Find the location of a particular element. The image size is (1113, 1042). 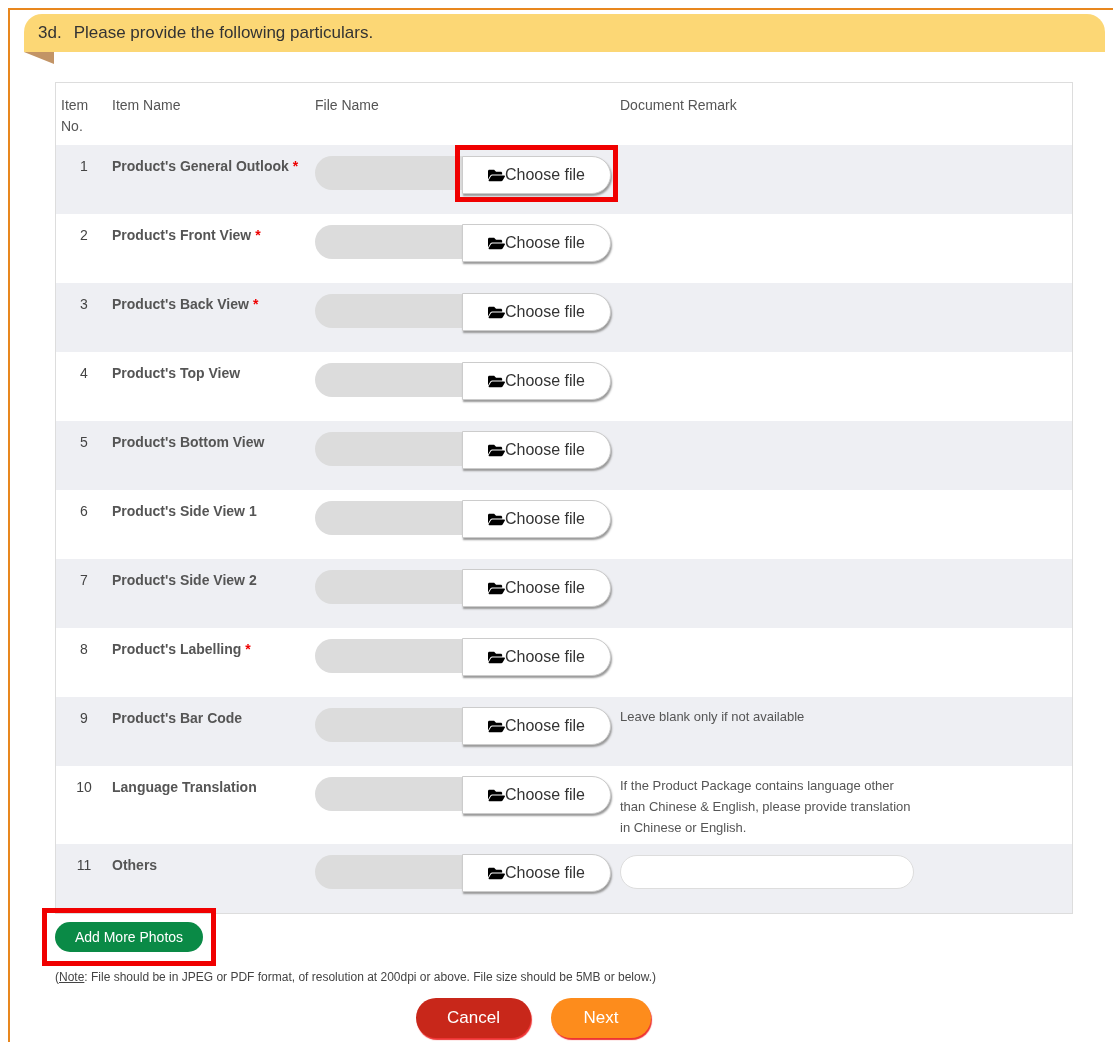

banner-fold-icon is located at coordinates (39, 58).